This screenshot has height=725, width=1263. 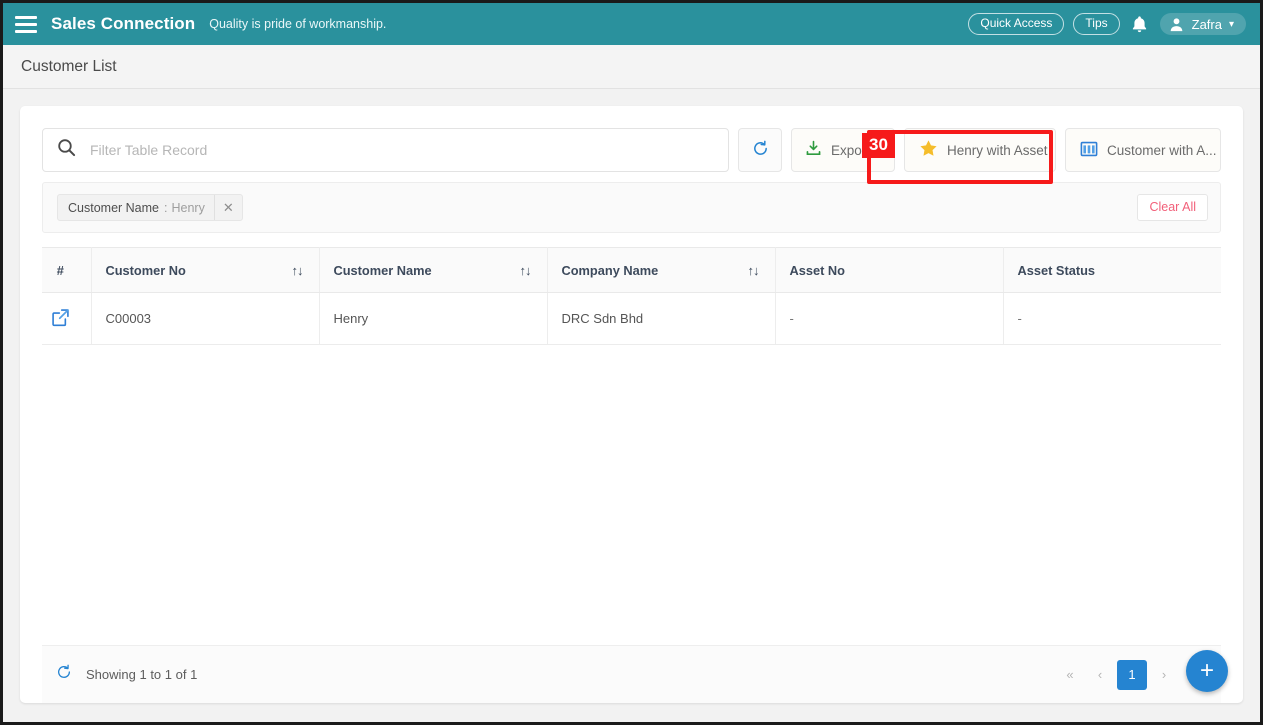 I want to click on column-header-asset-no-label: Asset No, so click(x=817, y=270).